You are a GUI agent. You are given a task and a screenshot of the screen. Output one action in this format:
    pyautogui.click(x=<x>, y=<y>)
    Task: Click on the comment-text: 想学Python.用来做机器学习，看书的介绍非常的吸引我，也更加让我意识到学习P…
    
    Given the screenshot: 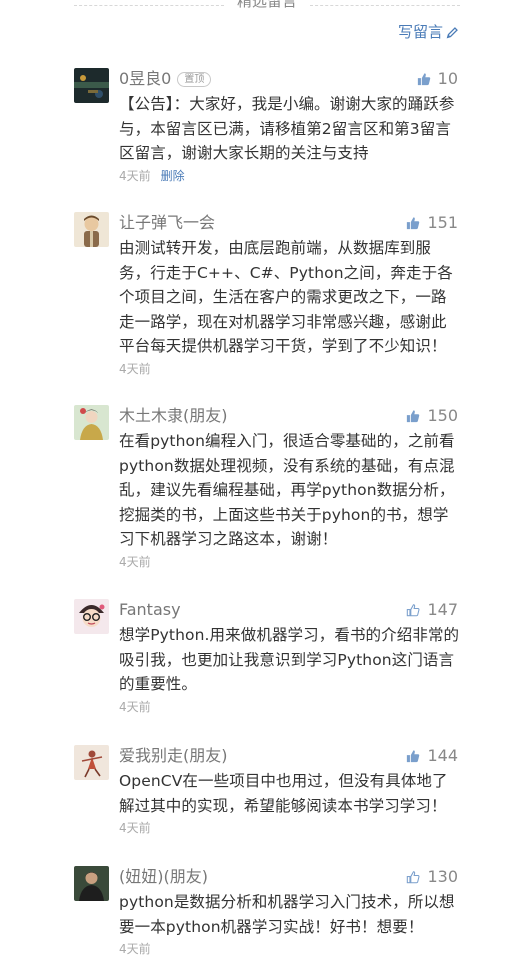 What is the action you would take?
    pyautogui.click(x=289, y=659)
    